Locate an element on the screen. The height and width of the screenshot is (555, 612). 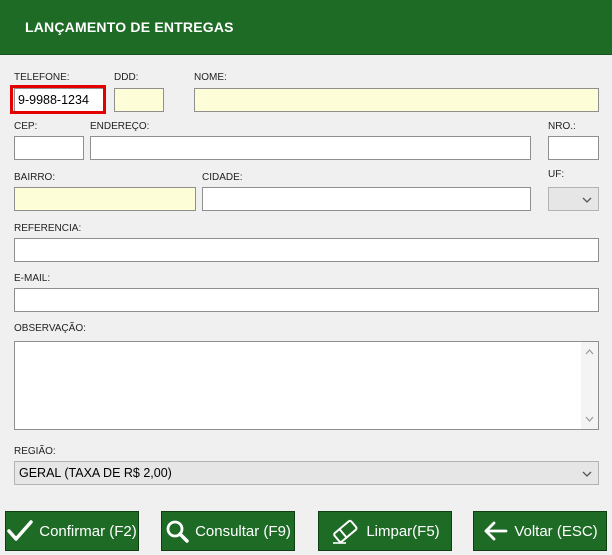
scroll-up-icon is located at coordinates (589, 352).